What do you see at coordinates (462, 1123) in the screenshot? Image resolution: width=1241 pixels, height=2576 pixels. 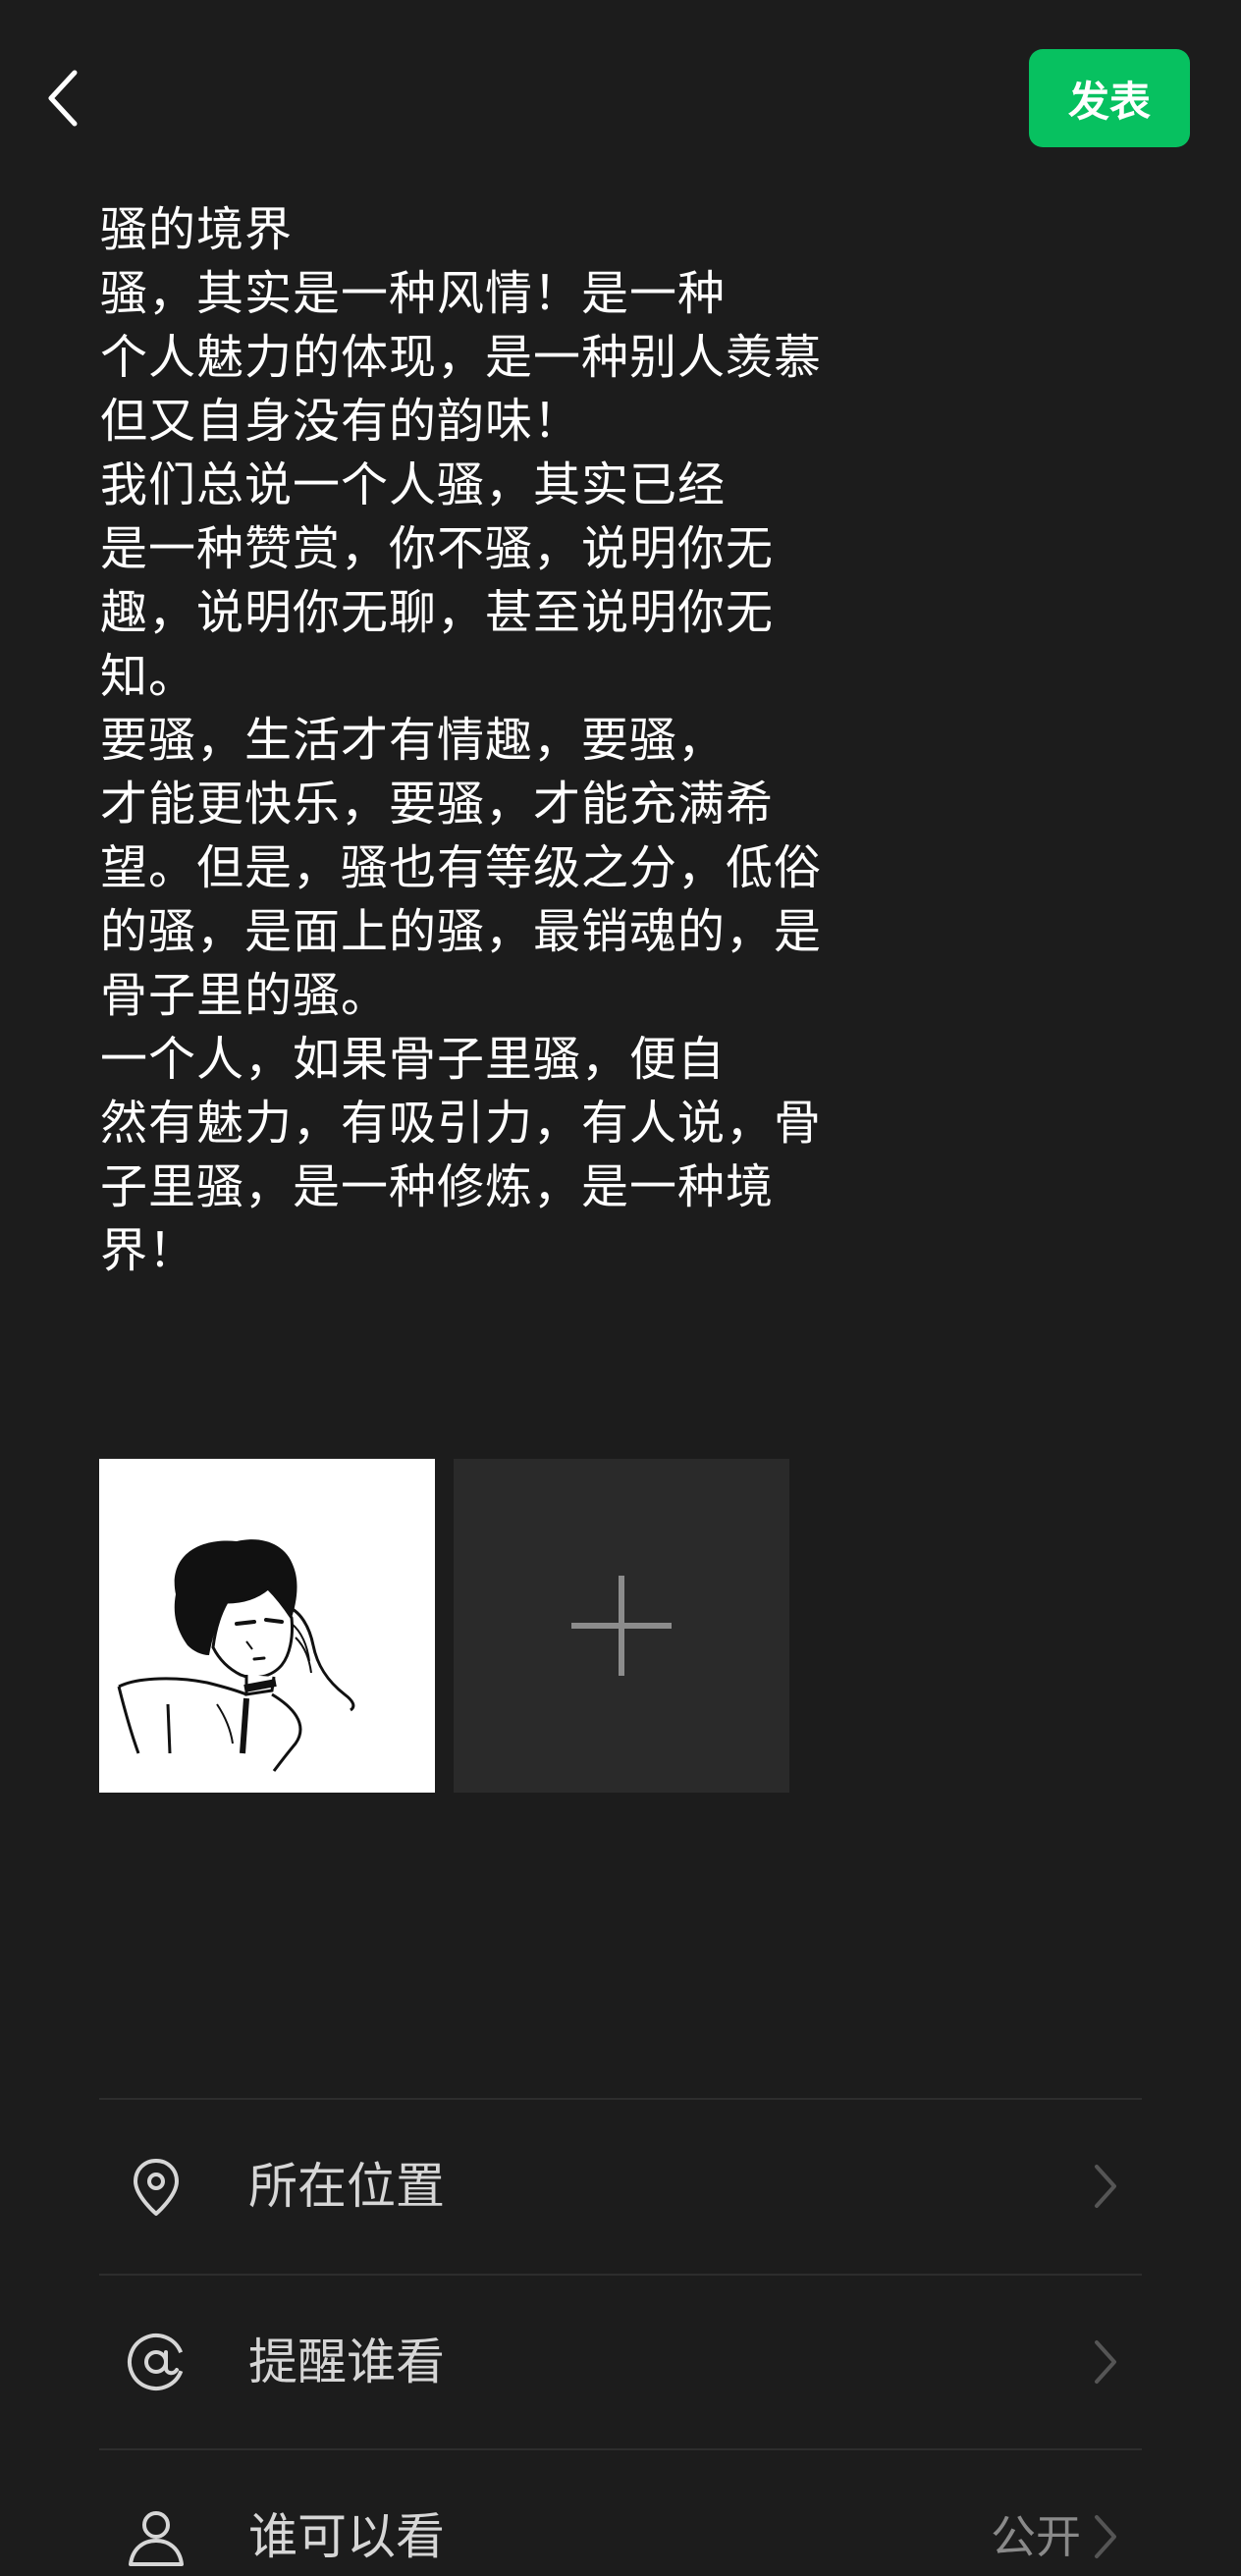 I see `post-text-line: 然有魅力，有吸引力，有人说，骨` at bounding box center [462, 1123].